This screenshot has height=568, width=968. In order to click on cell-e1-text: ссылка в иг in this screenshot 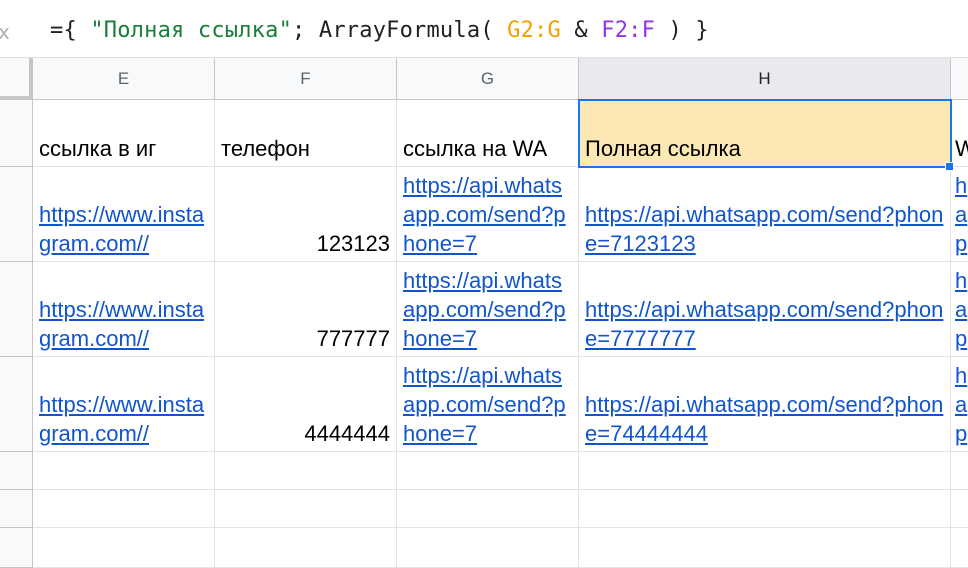, I will do `click(98, 148)`.